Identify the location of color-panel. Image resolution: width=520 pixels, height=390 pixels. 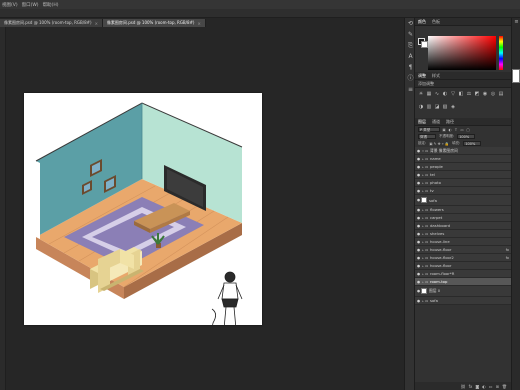
(463, 49).